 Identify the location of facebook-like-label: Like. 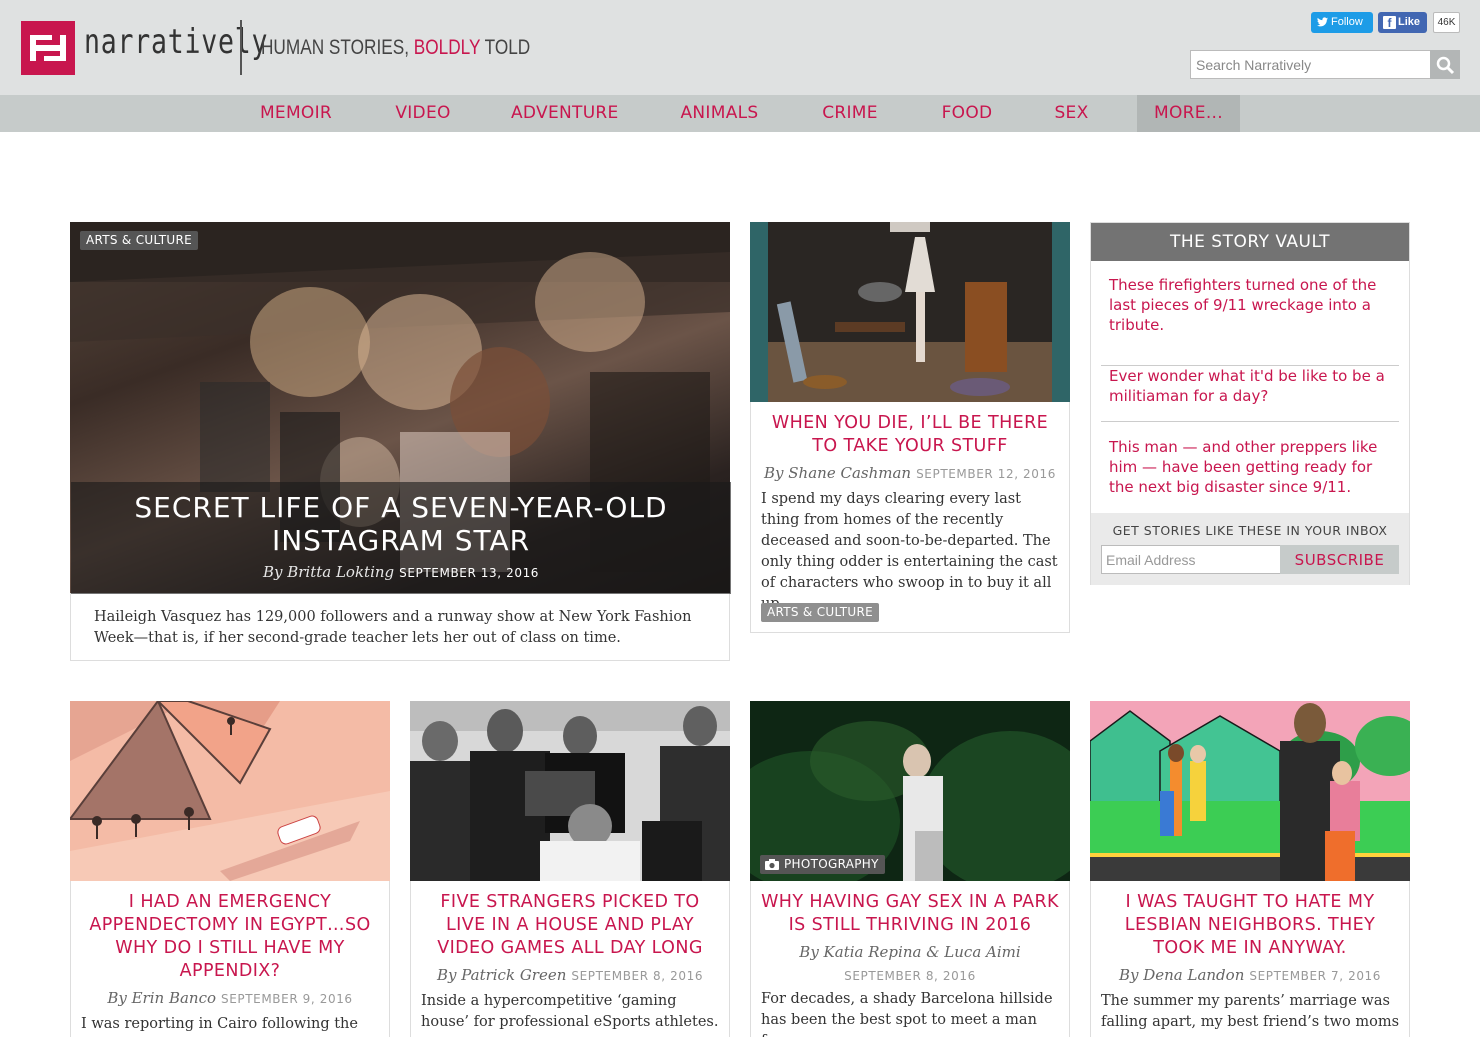
(1409, 22).